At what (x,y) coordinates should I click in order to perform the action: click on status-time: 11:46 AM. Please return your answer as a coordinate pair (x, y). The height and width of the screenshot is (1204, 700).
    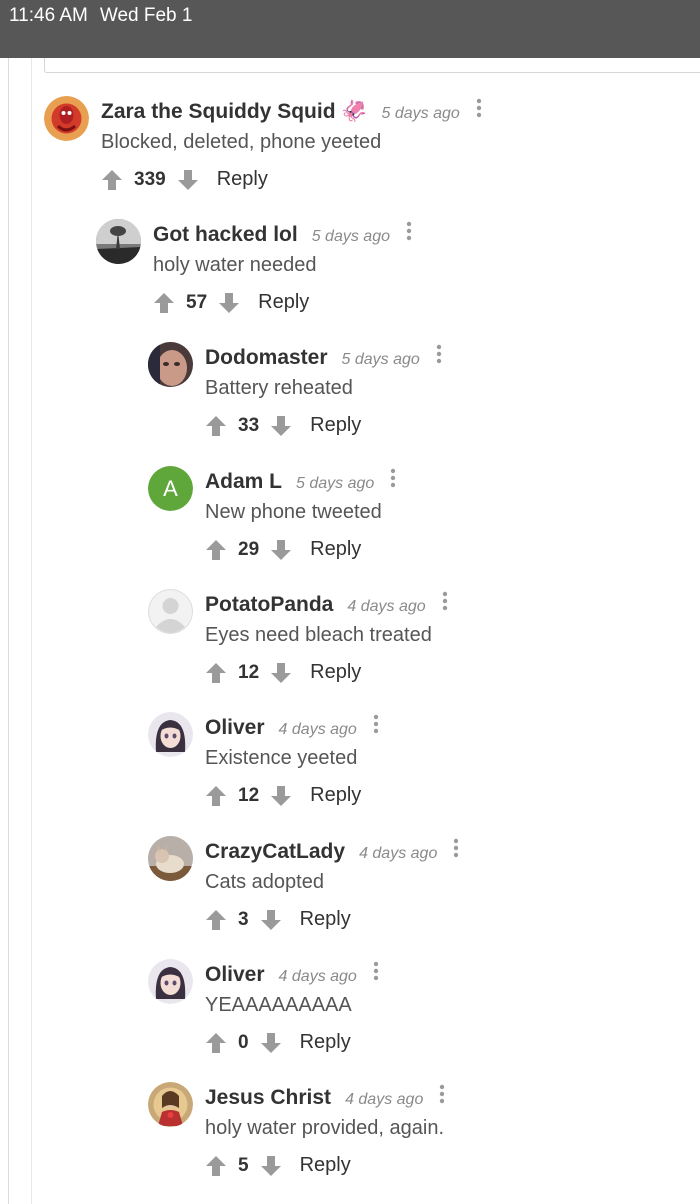
    Looking at the image, I should click on (48, 15).